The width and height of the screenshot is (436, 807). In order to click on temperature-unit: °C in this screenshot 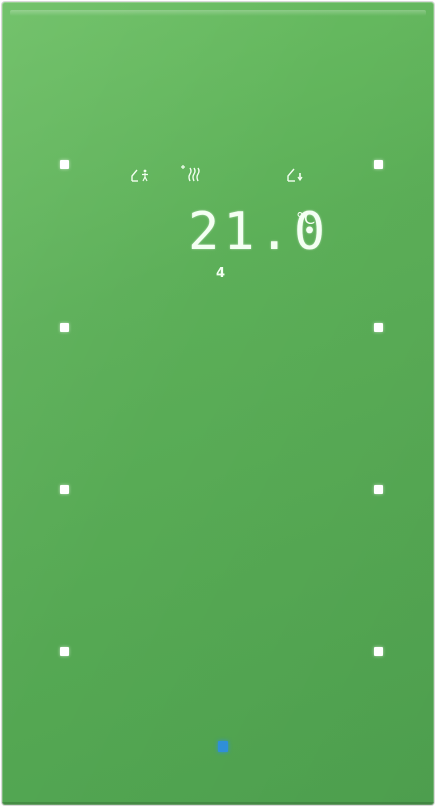, I will do `click(306, 218)`.